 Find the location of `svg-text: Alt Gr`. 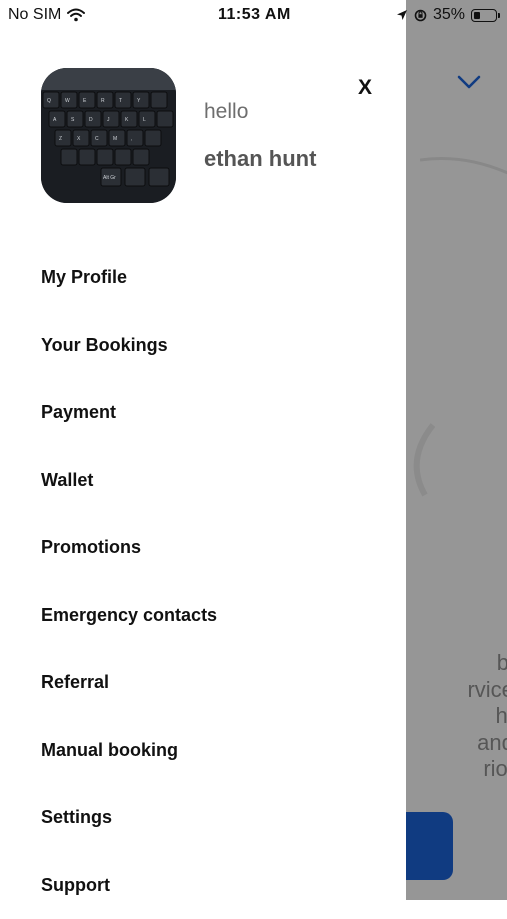

svg-text: Alt Gr is located at coordinates (109, 178).